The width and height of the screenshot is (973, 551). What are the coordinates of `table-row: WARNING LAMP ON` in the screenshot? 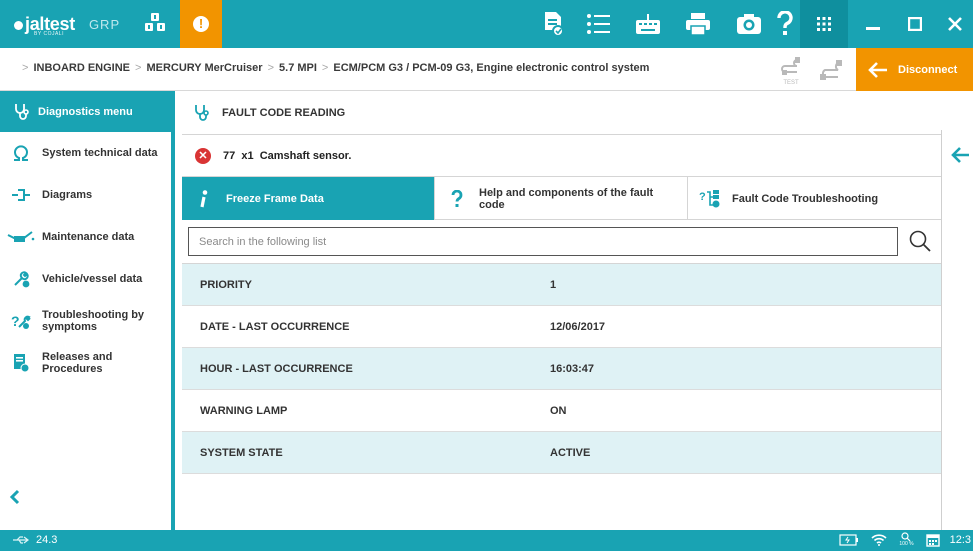 It's located at (561, 411).